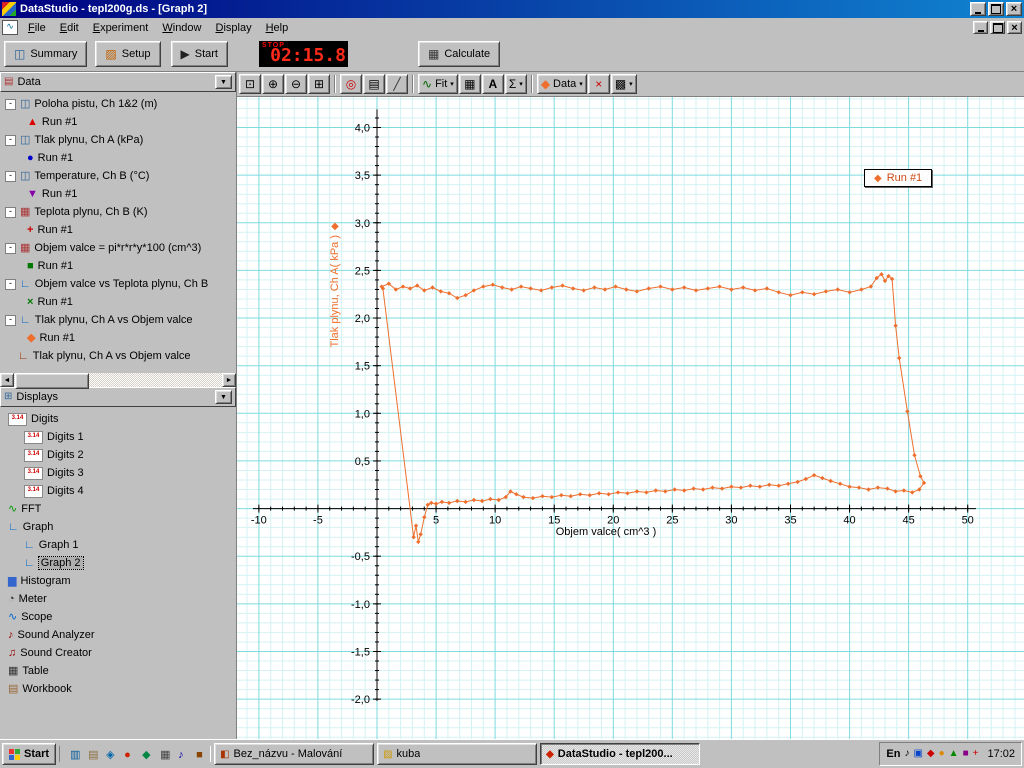 The width and height of the screenshot is (1024, 768). Describe the element at coordinates (598, 84) in the screenshot. I see `graph-tool-remove-item: ×` at that location.